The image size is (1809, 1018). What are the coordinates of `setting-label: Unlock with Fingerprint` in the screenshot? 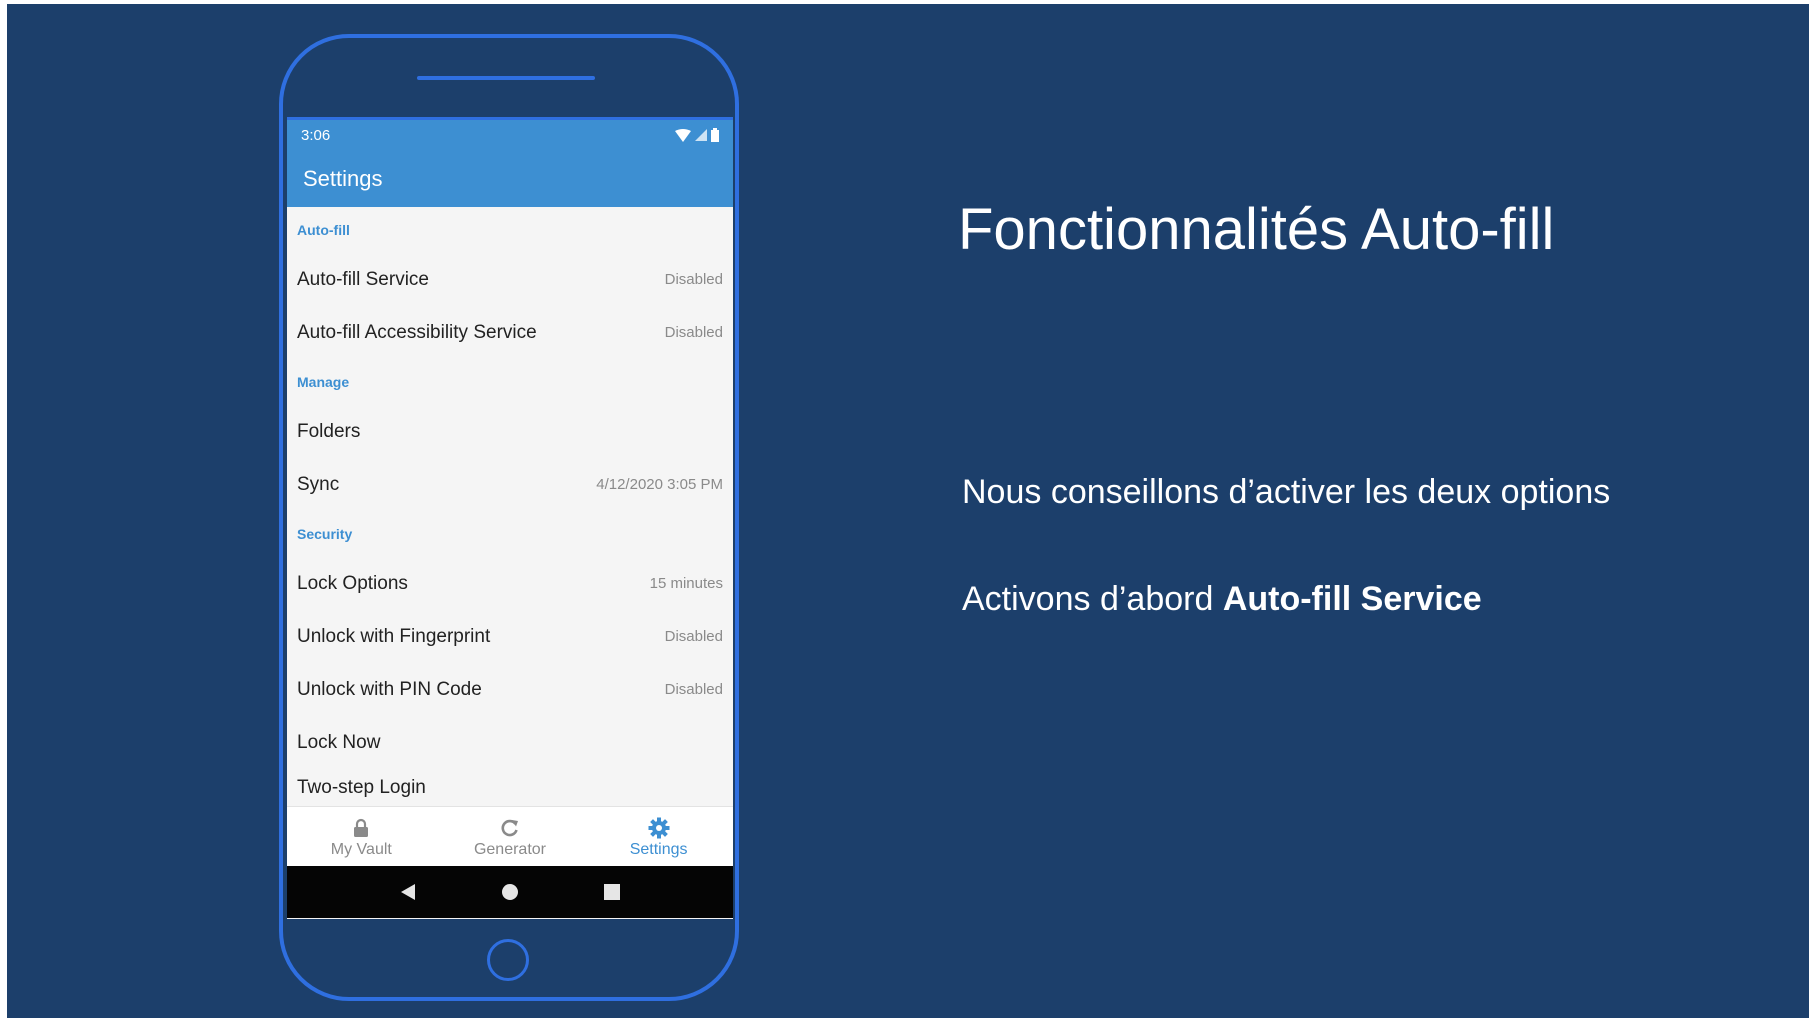 It's located at (394, 636).